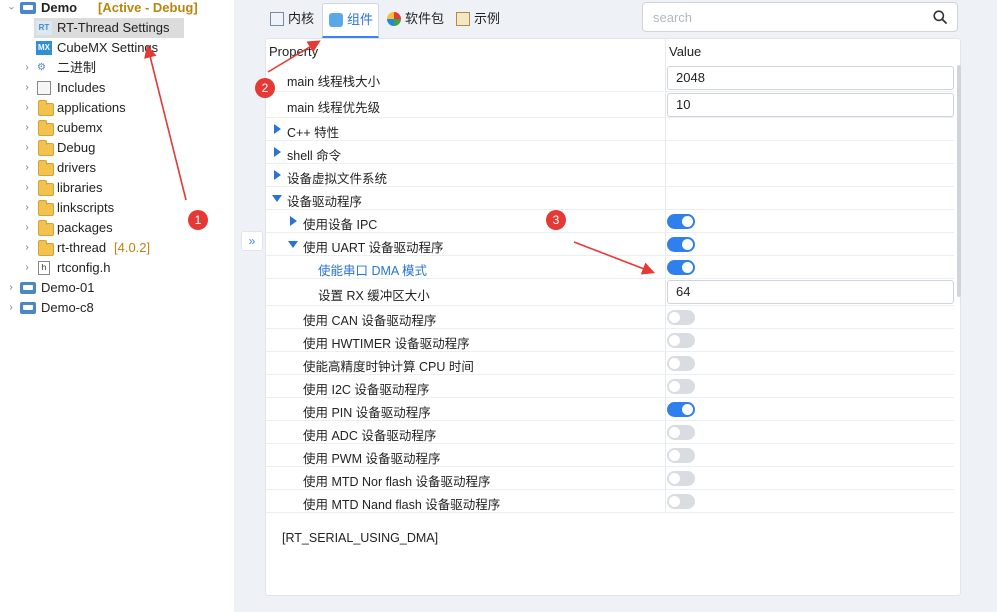  Describe the element at coordinates (198, 220) in the screenshot. I see `annotation-badge-1: 1` at that location.